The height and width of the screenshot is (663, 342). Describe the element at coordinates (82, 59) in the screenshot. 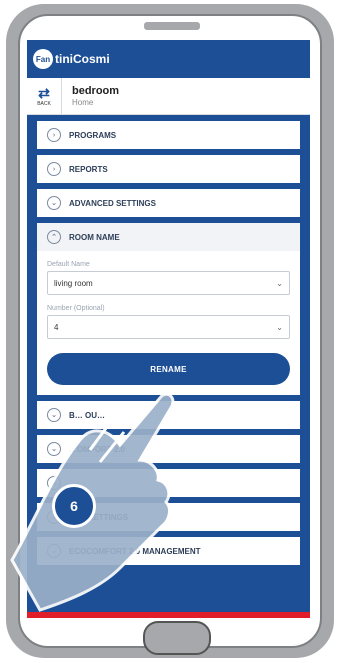

I see `logo-text: tiniCosmi` at that location.